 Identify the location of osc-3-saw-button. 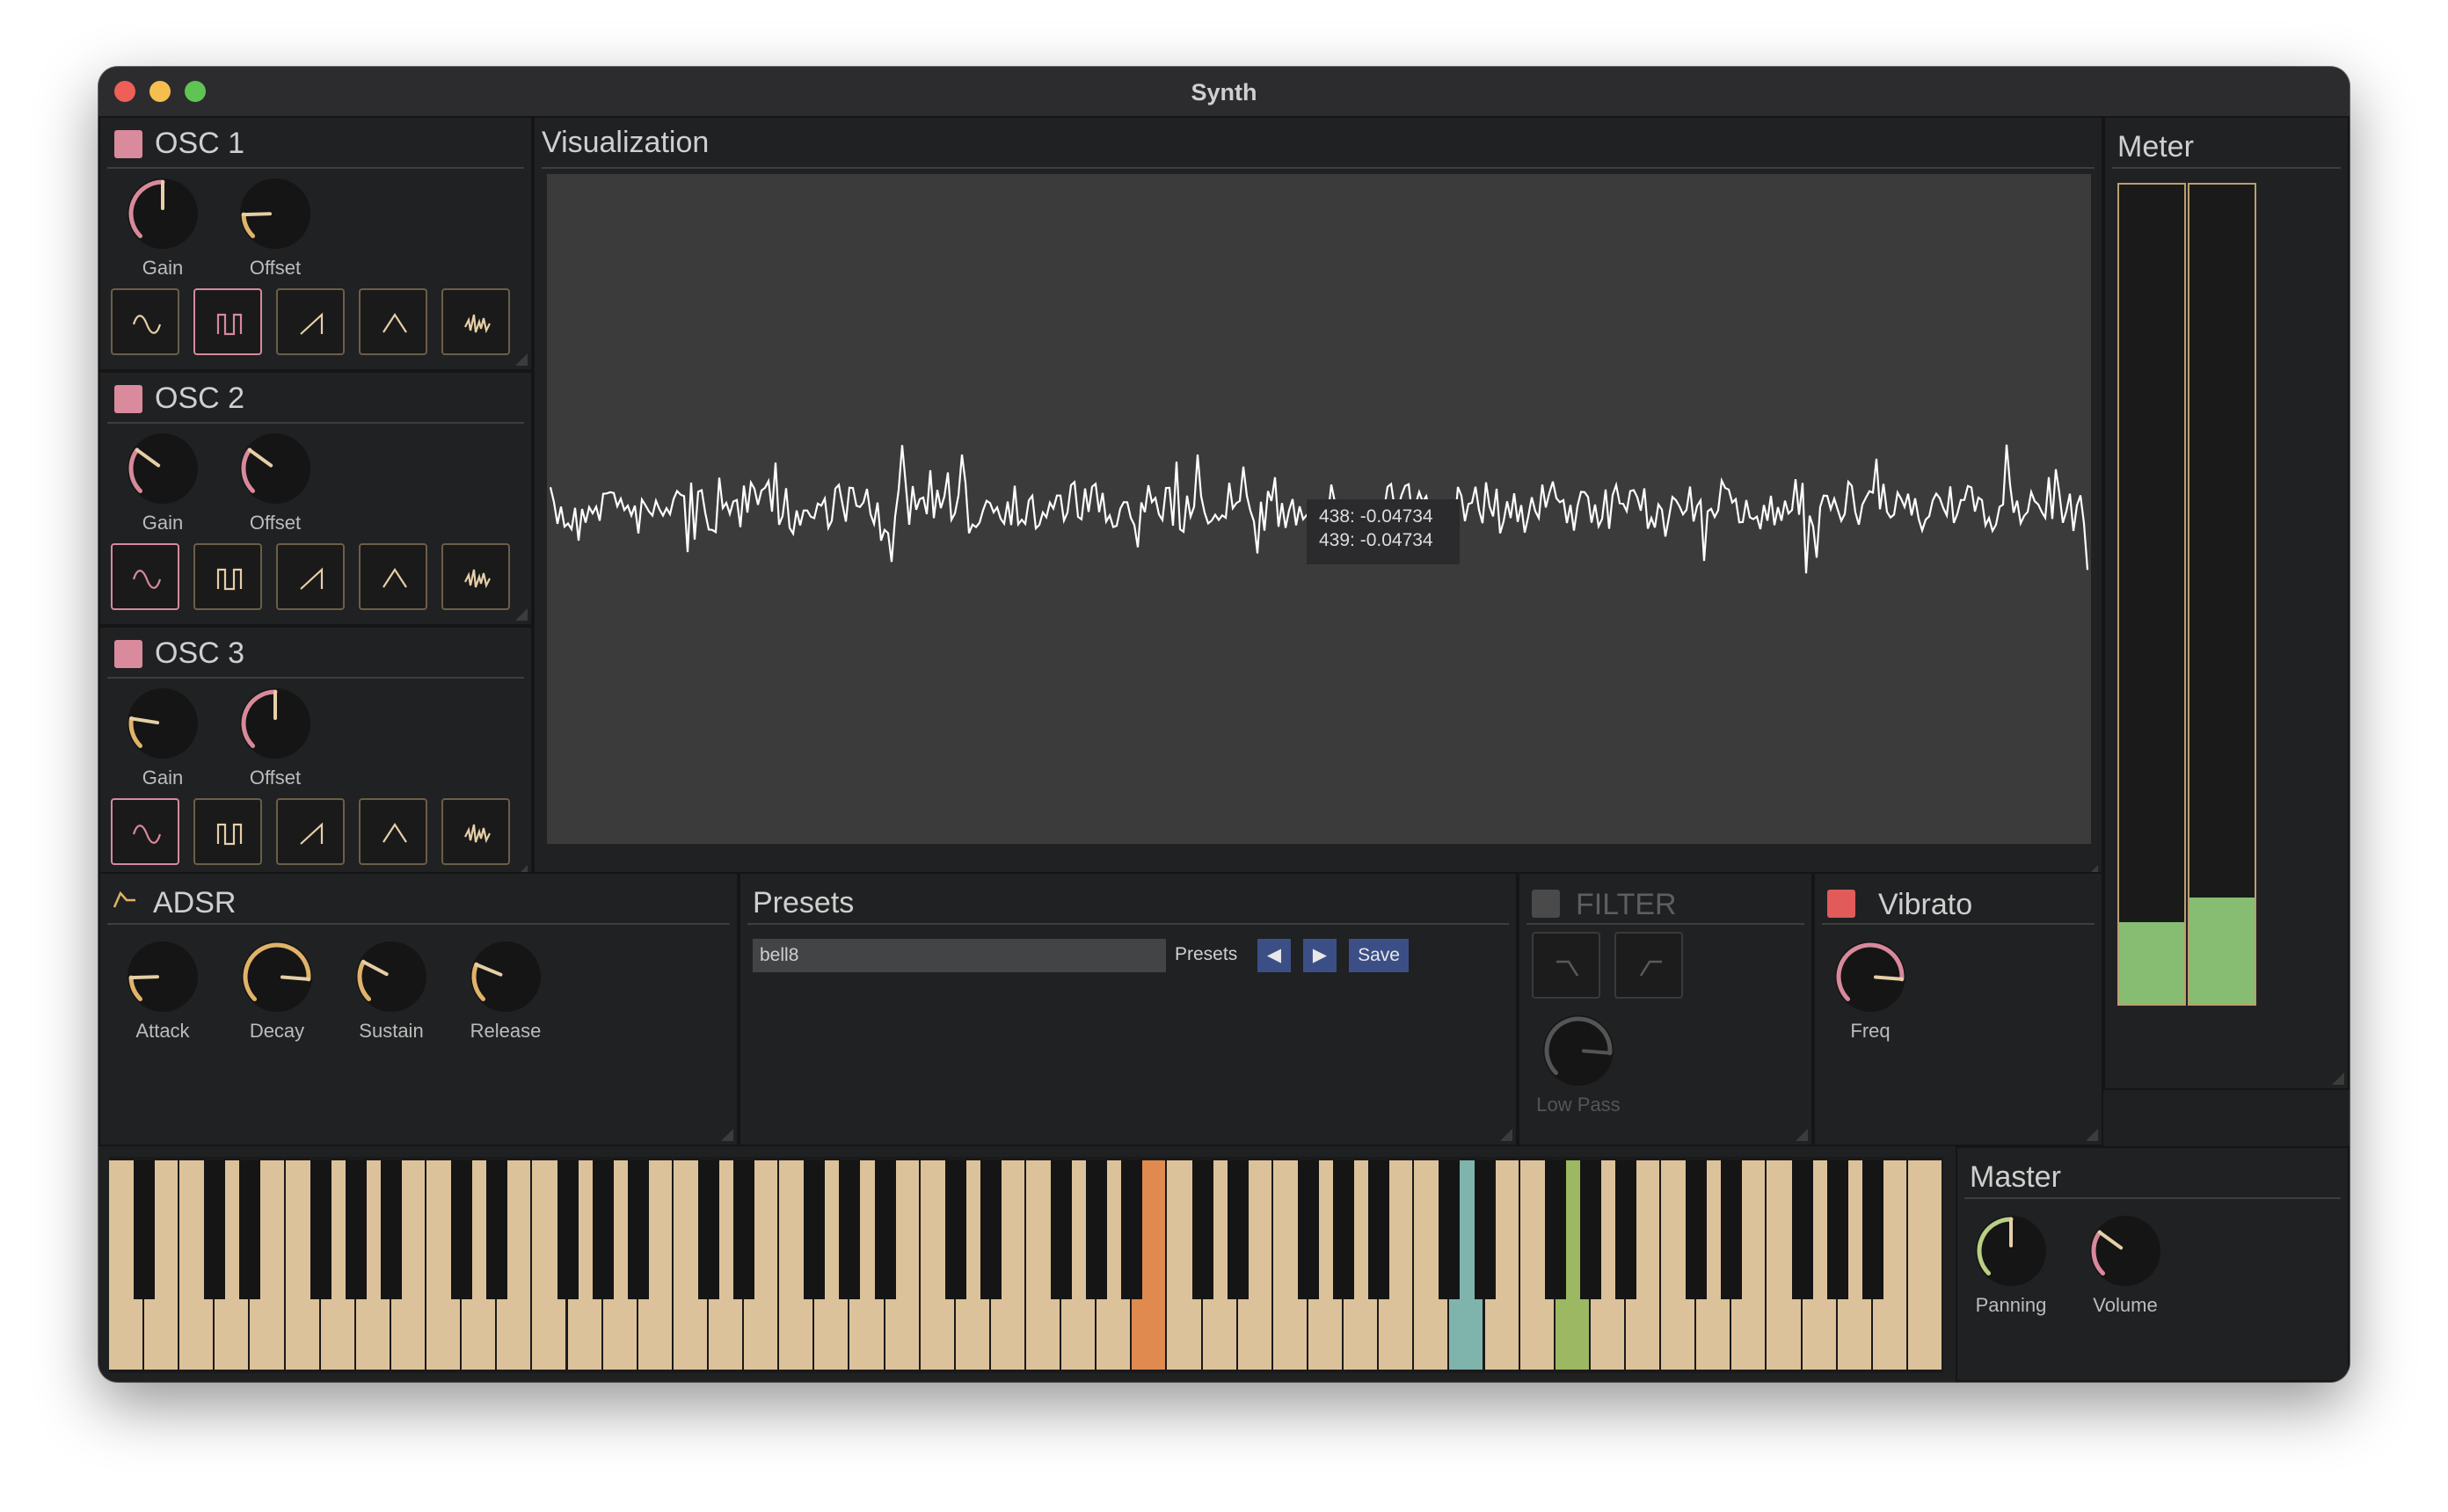
(310, 832).